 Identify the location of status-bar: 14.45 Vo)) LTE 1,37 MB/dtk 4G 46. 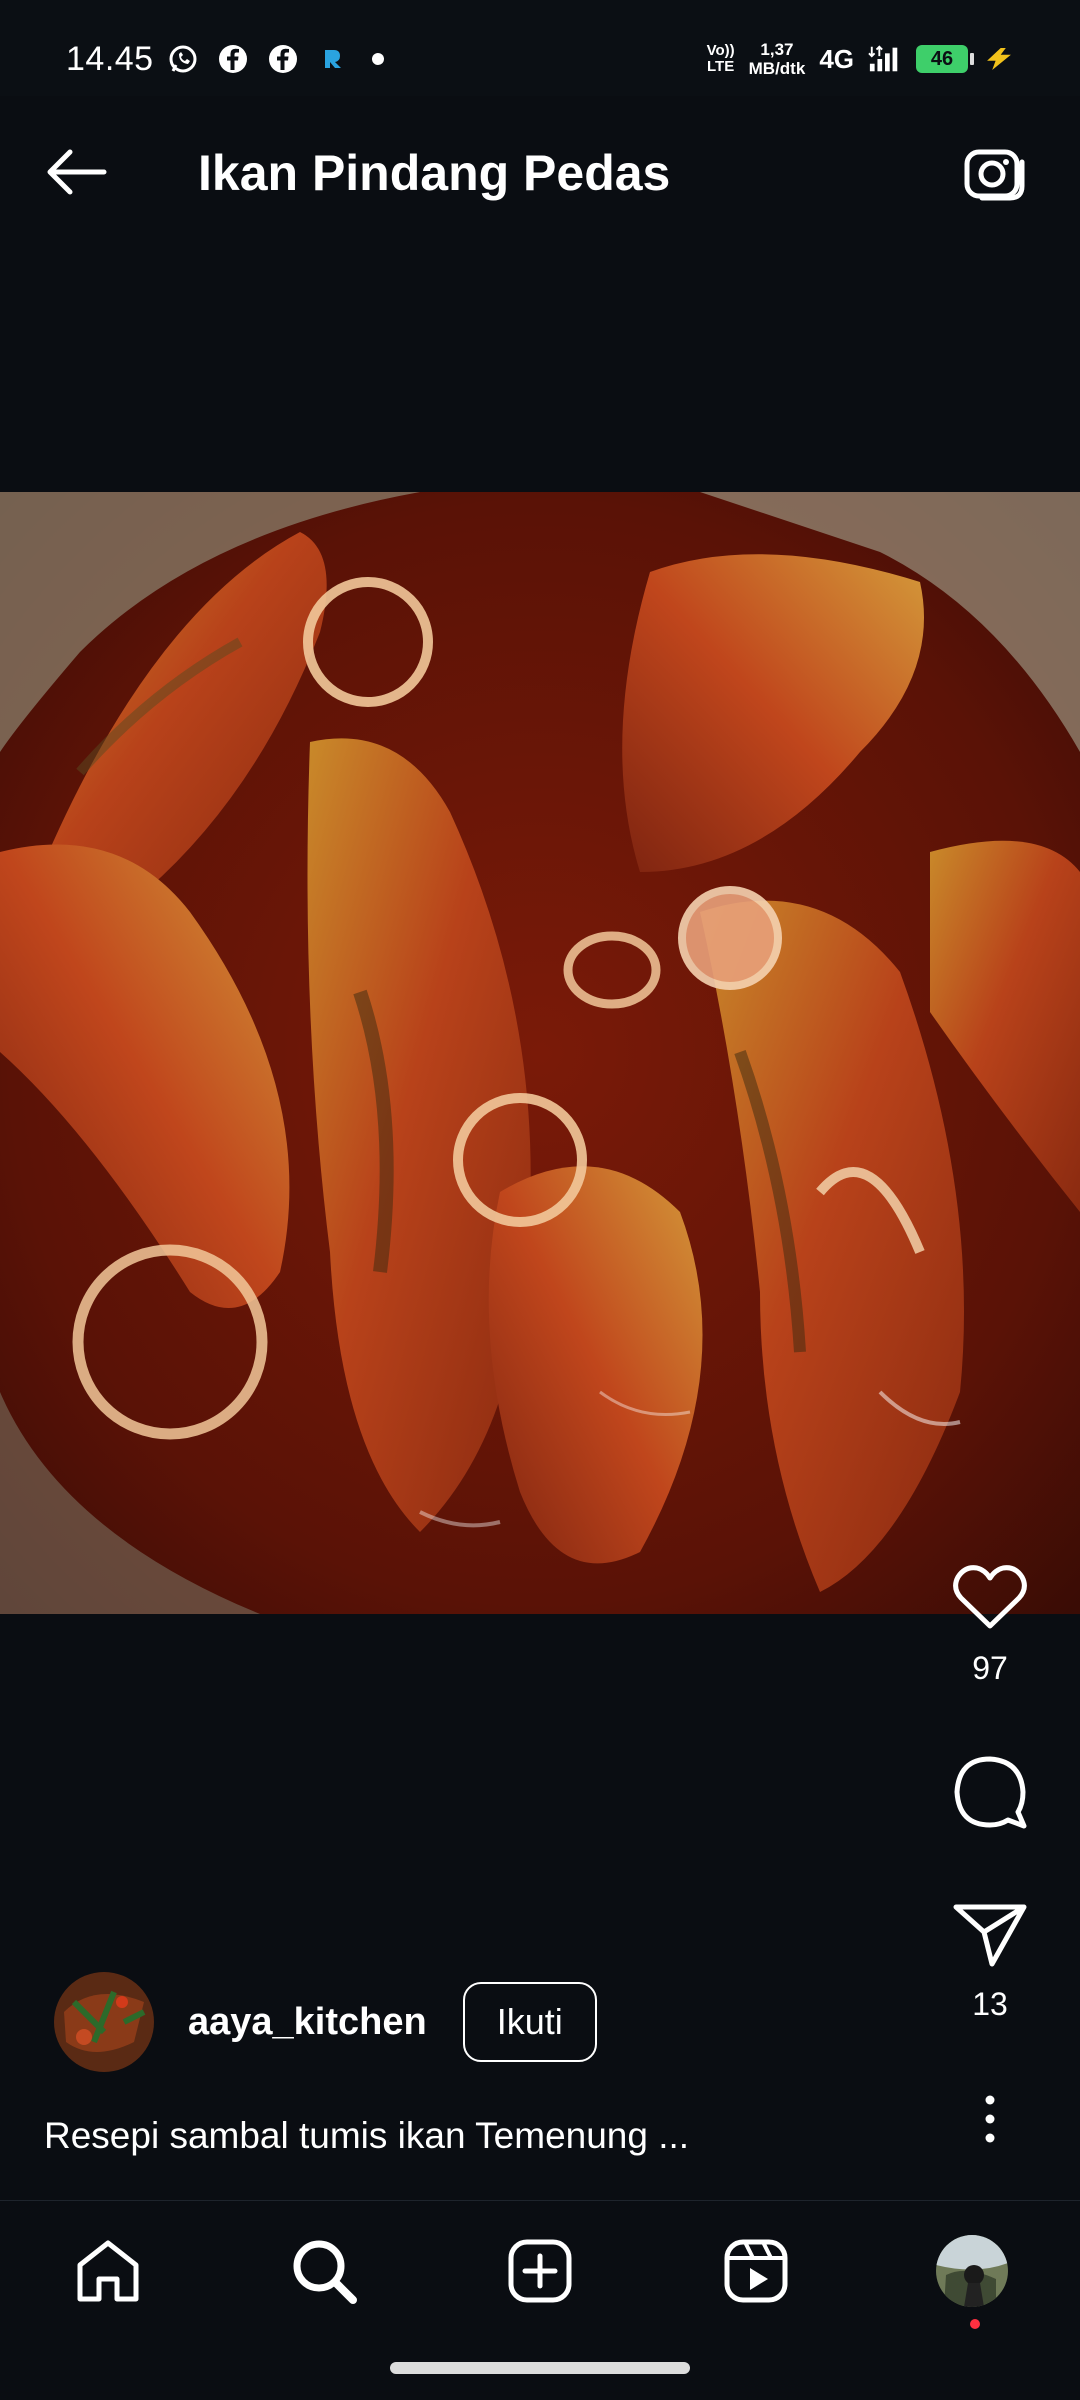
(540, 48).